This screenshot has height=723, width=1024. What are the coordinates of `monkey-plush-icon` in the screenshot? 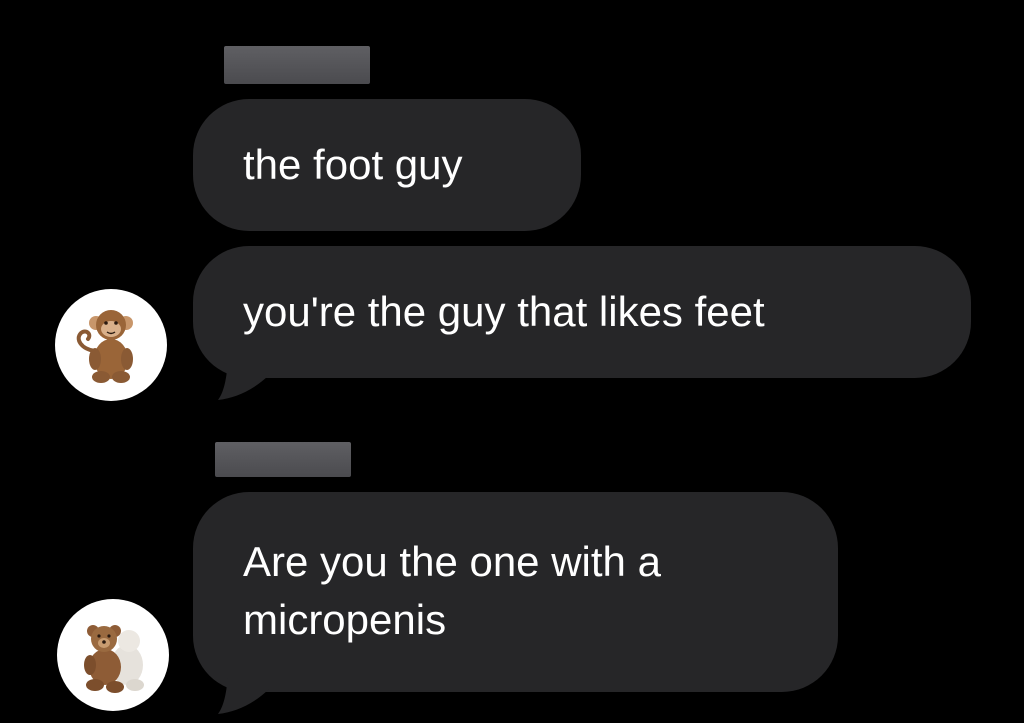 It's located at (104, 346).